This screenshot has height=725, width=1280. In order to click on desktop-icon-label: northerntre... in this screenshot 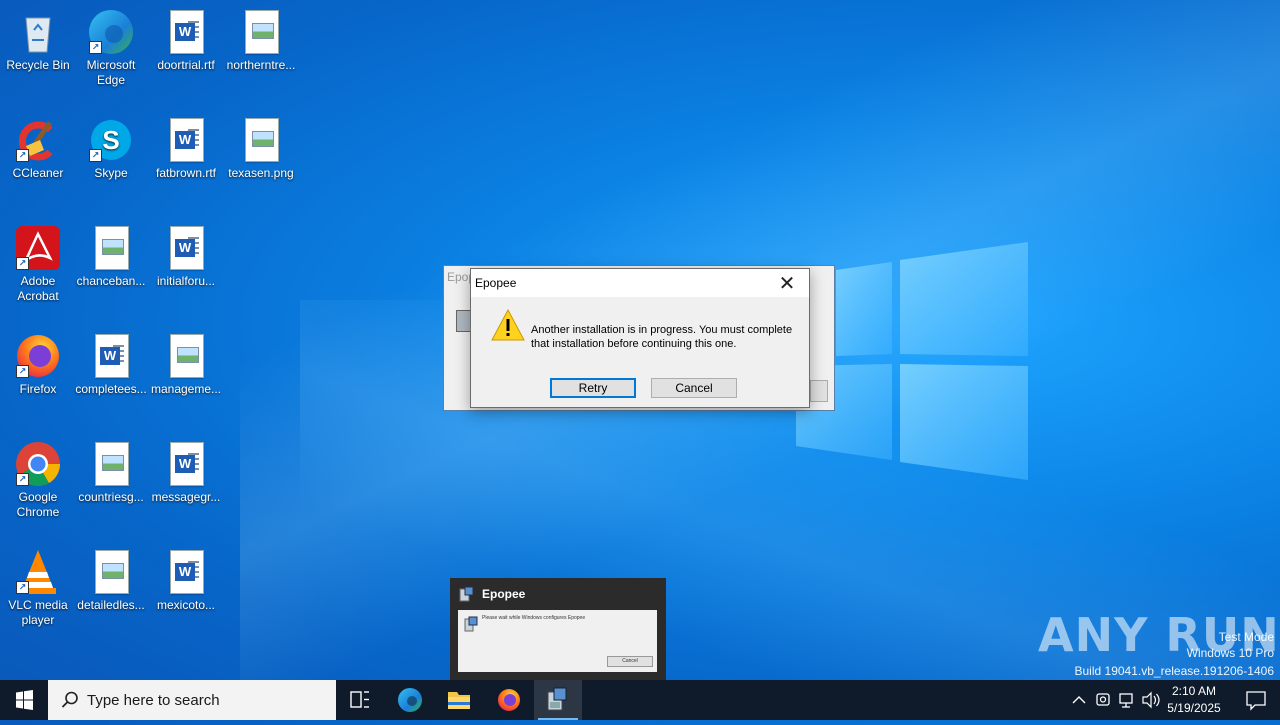, I will do `click(261, 65)`.